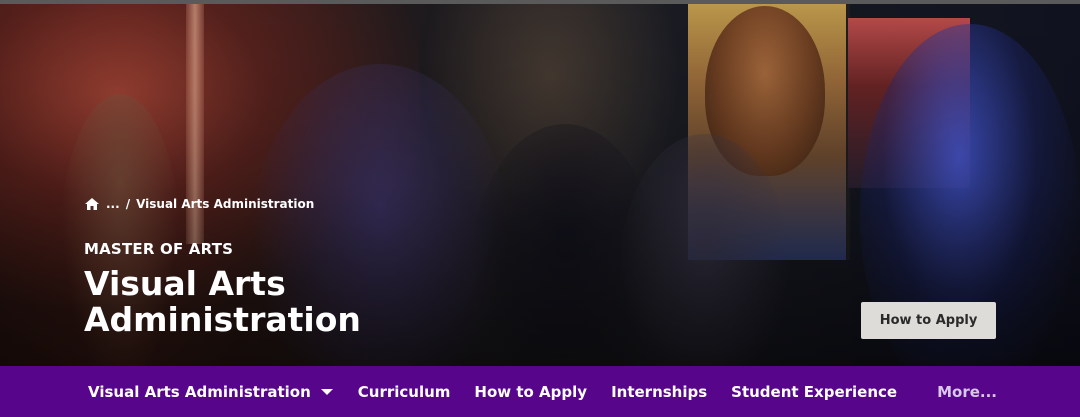  I want to click on home-icon, so click(92, 204).